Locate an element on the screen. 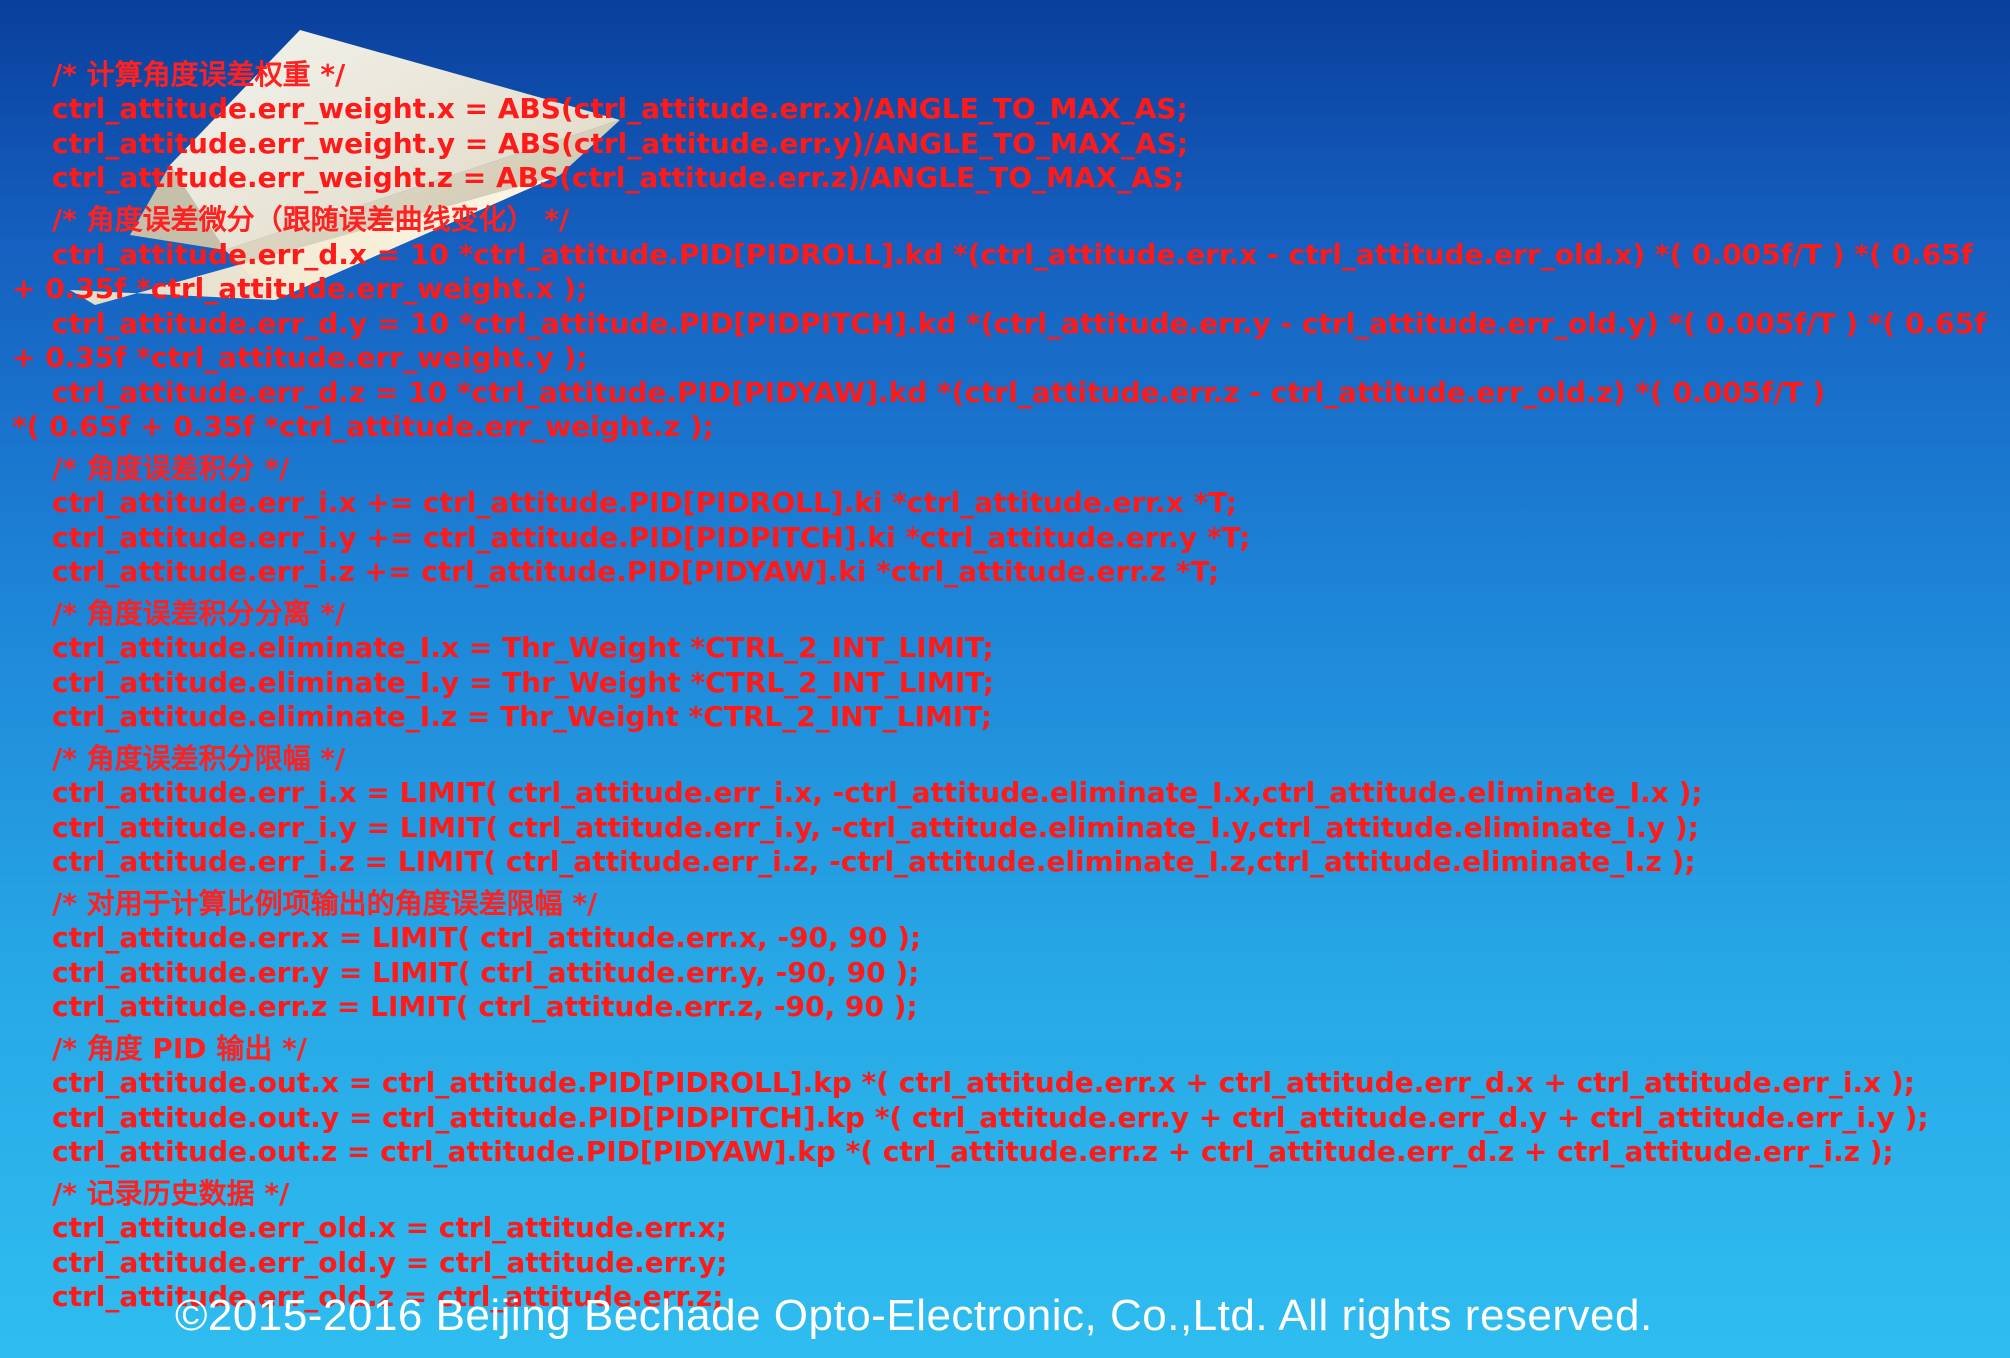  code-line: + 0.35f *ctrl_attitude.err_weight.y ); is located at coordinates (300, 357).